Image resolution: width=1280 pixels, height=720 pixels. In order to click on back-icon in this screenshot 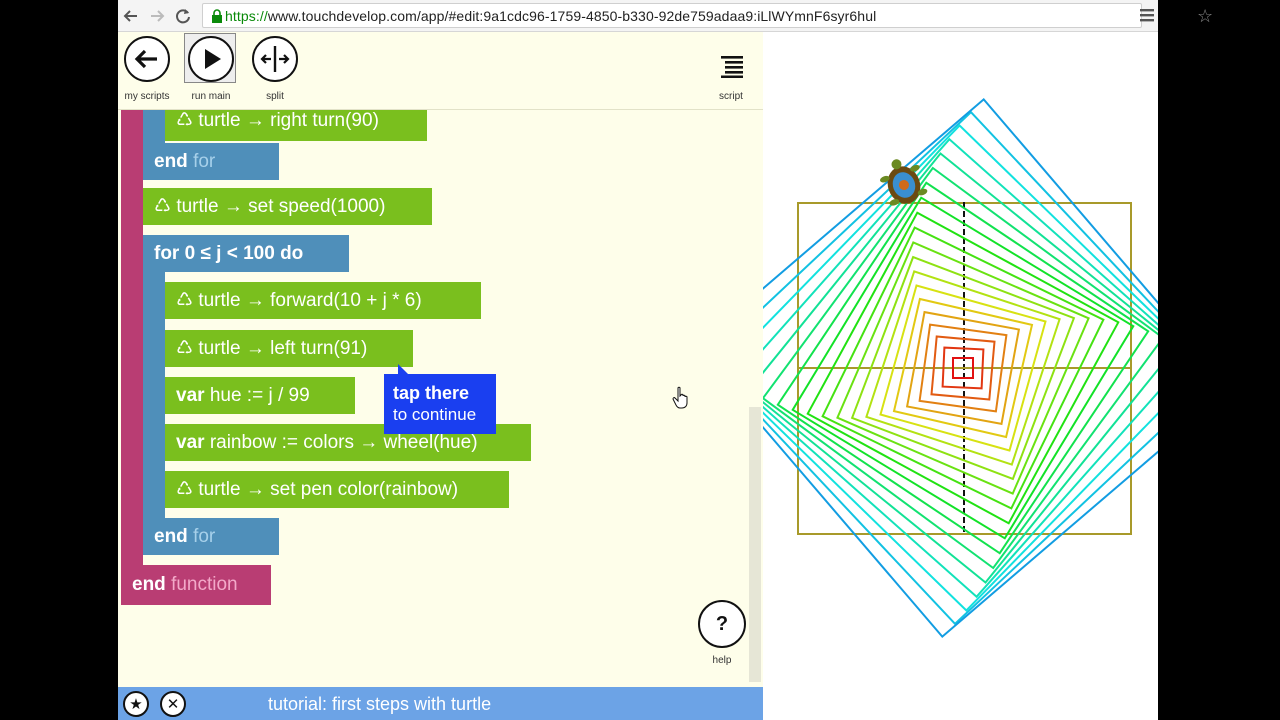, I will do `click(131, 16)`.